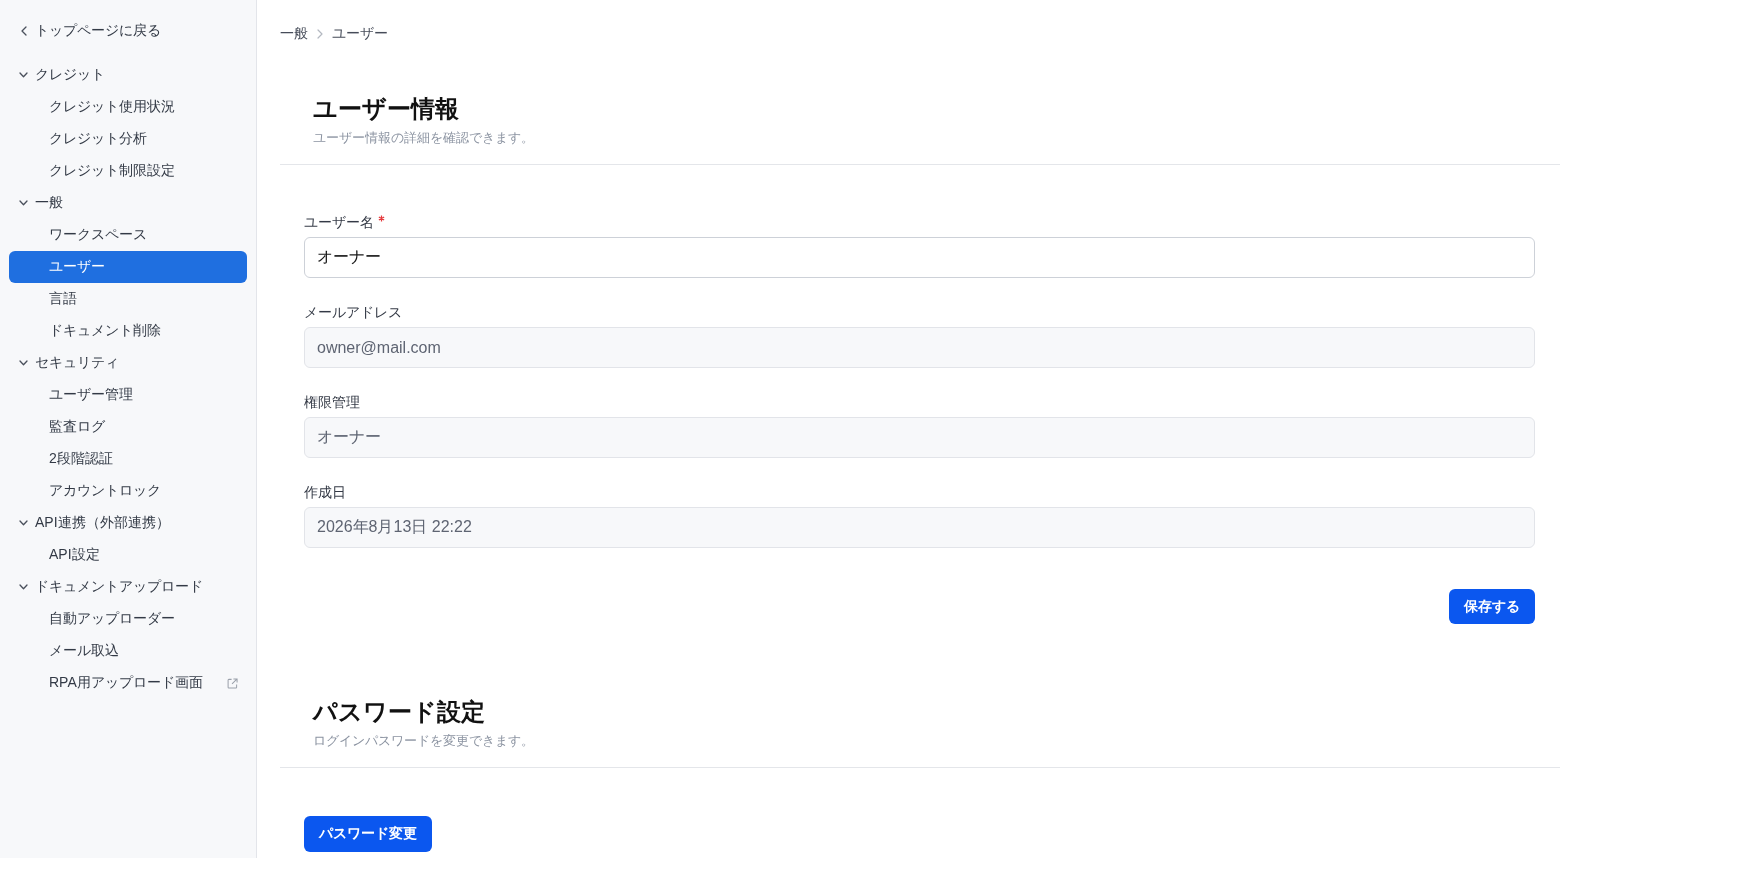  Describe the element at coordinates (128, 267) in the screenshot. I see `sidebar-item: ユーザー` at that location.